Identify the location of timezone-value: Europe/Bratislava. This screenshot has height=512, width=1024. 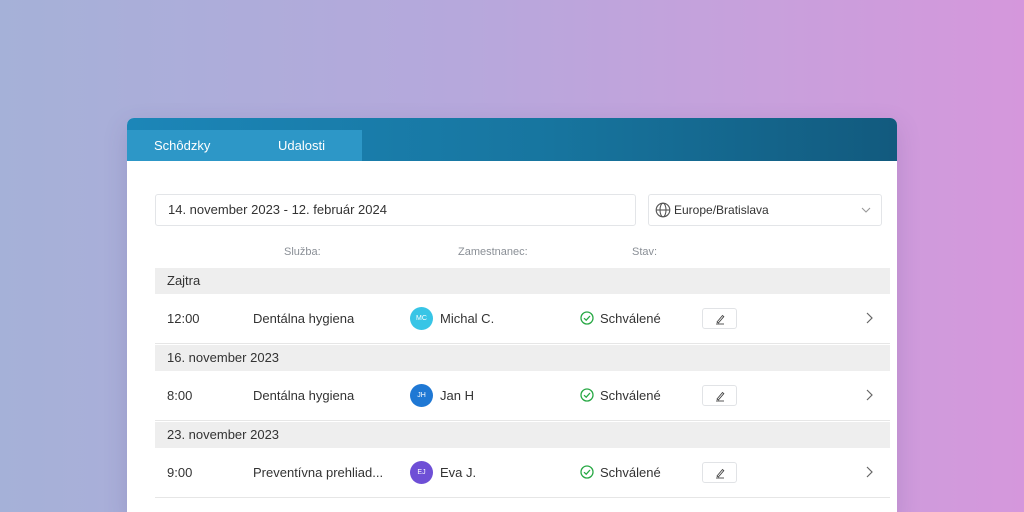
(721, 210).